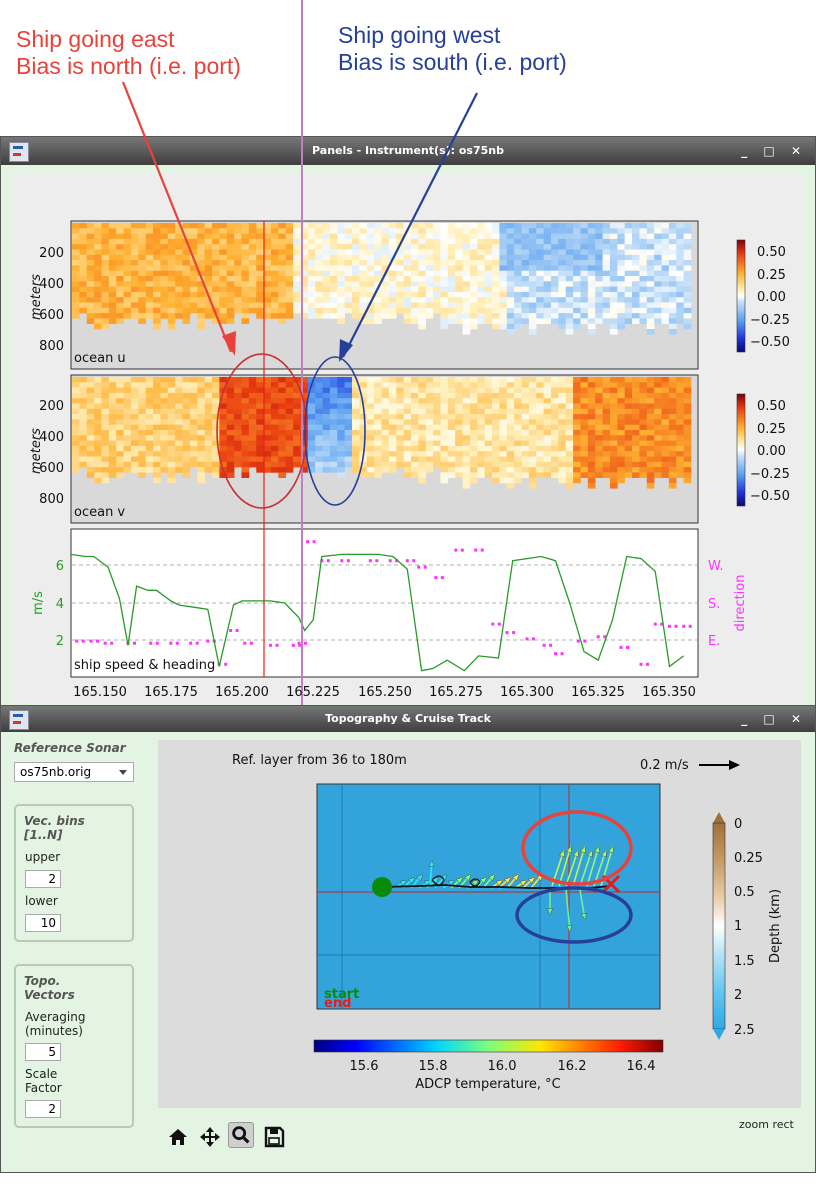 This screenshot has width=816, height=1200. I want to click on ref-sonar-select: os75nb.orig, so click(74, 772).